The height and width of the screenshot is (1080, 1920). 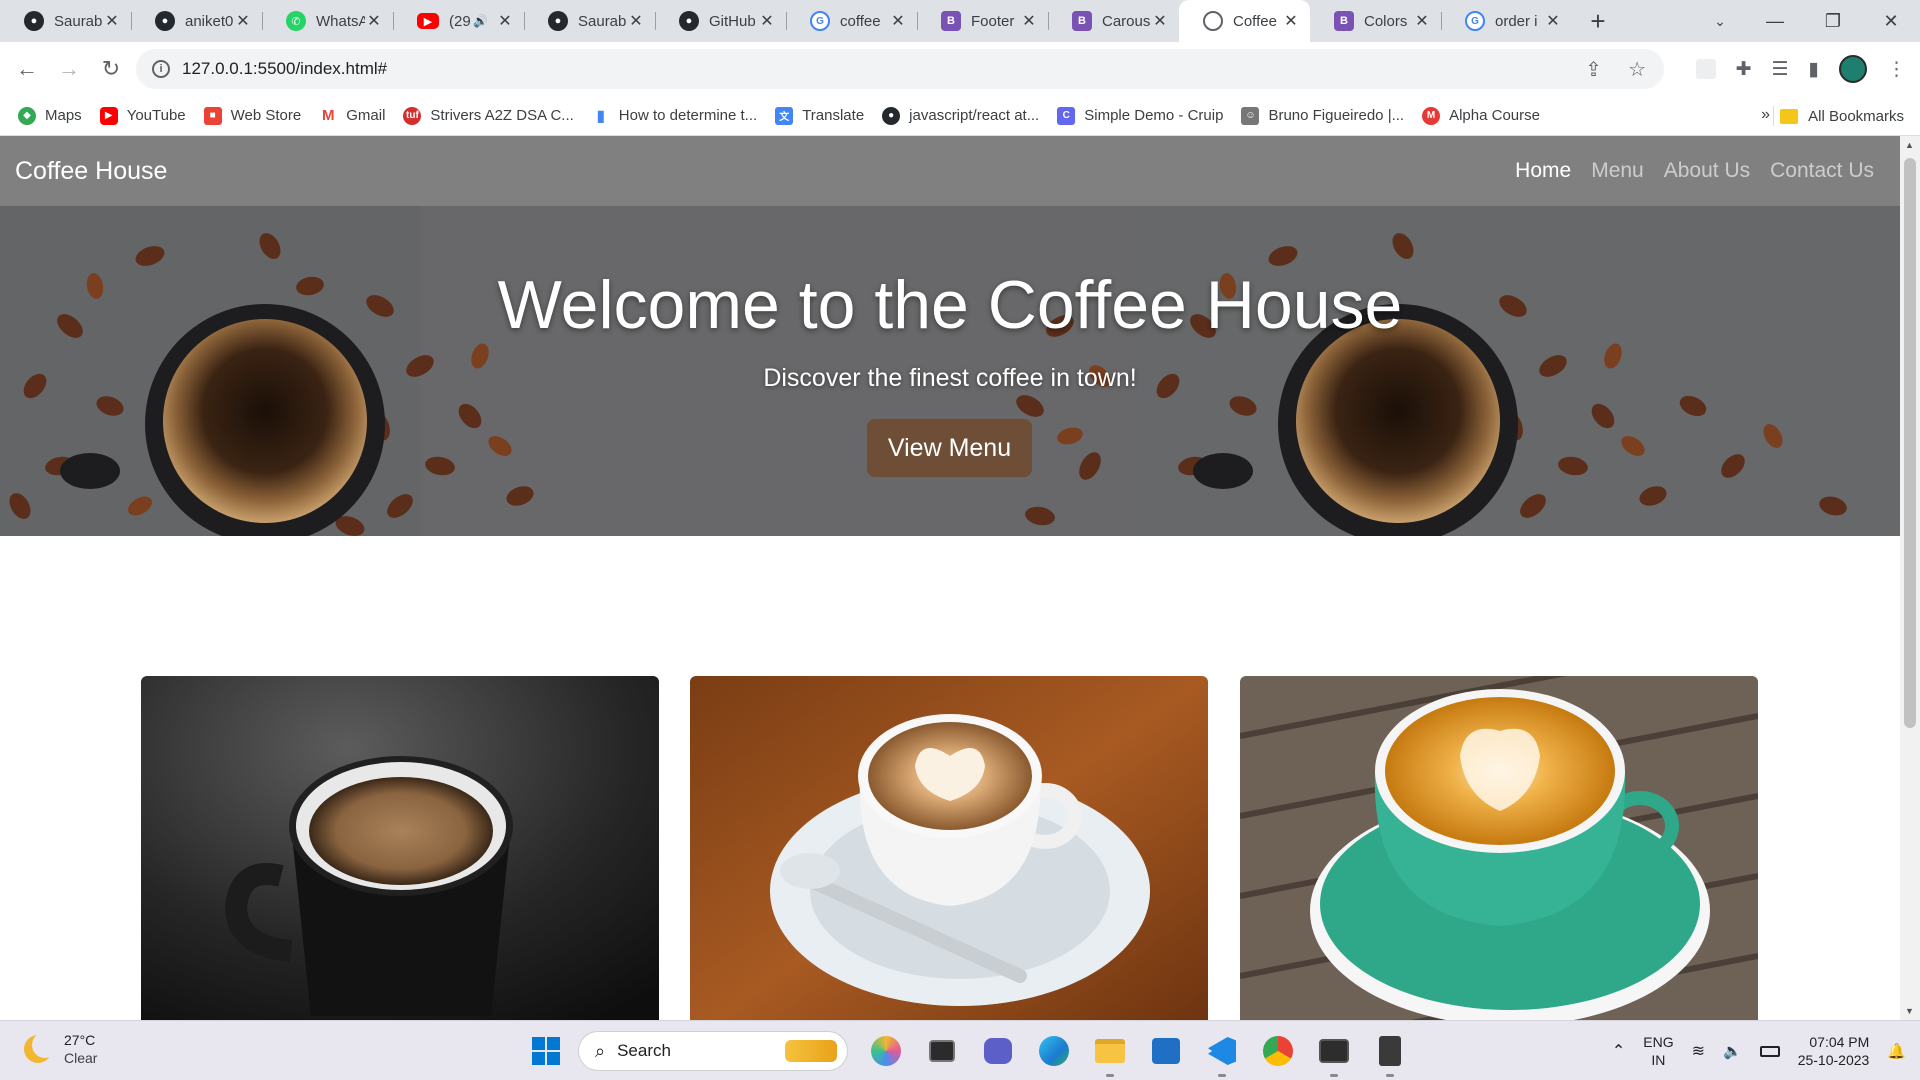 What do you see at coordinates (1896, 69) in the screenshot?
I see `chrome-menu-icon: ⋮` at bounding box center [1896, 69].